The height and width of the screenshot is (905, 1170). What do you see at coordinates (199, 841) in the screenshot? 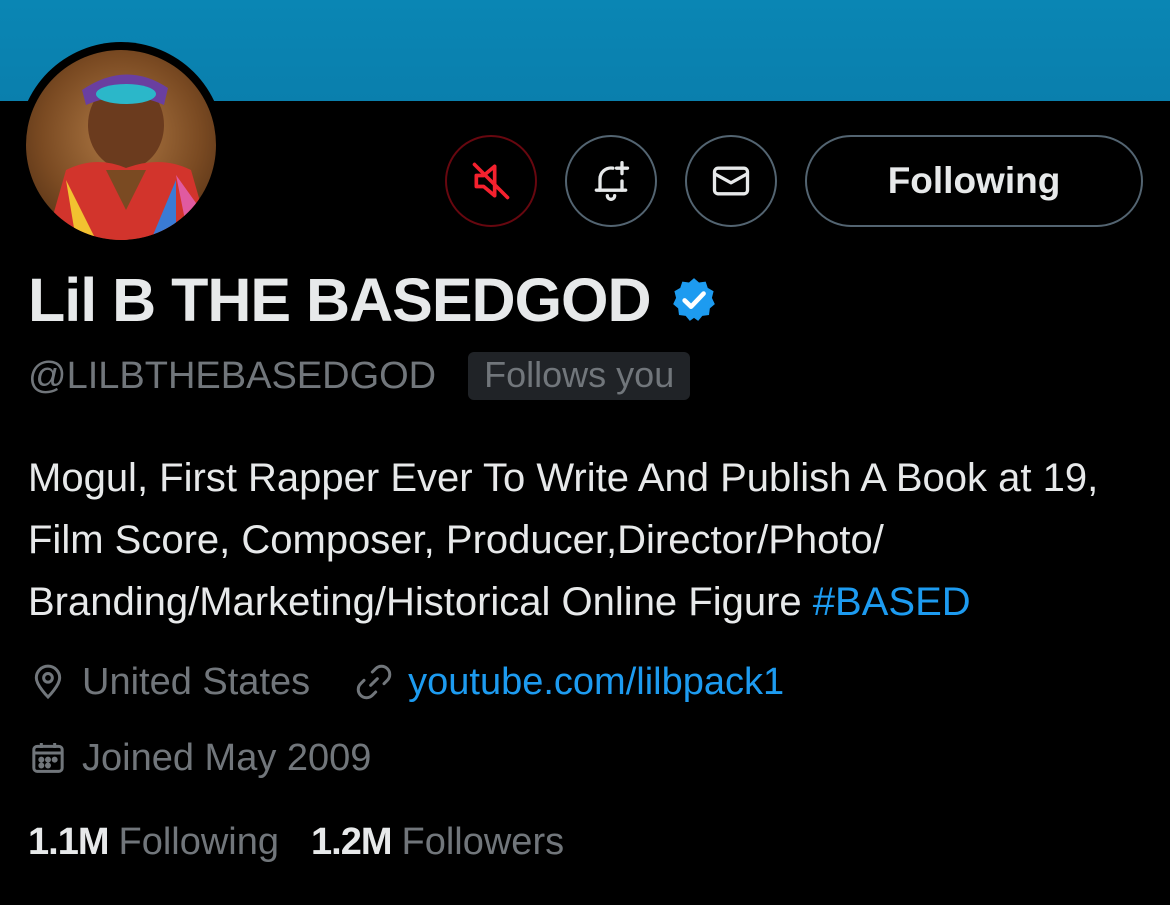
I see `following-label: Following` at bounding box center [199, 841].